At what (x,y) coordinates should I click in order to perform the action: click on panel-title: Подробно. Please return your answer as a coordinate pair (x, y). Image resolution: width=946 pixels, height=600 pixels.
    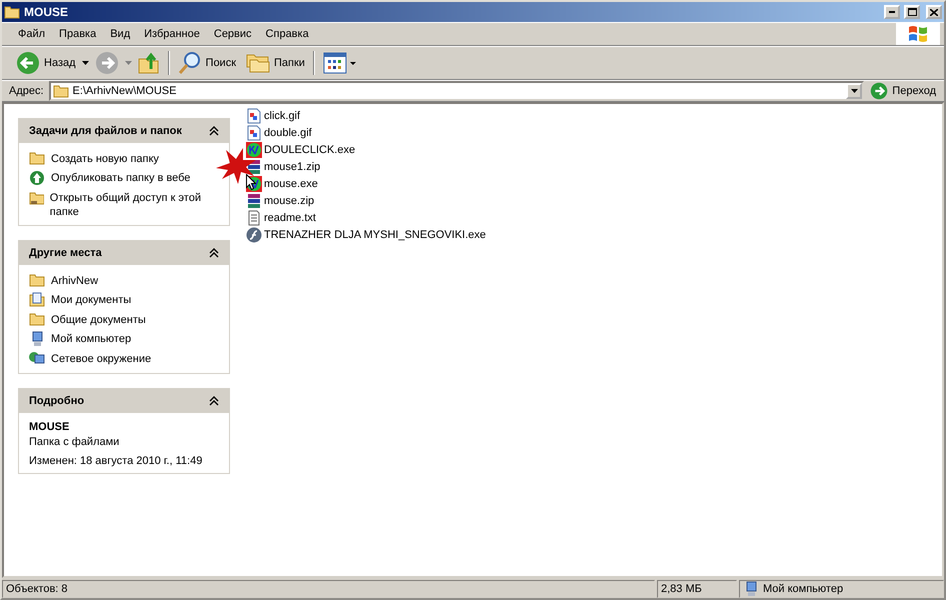
    Looking at the image, I should click on (56, 401).